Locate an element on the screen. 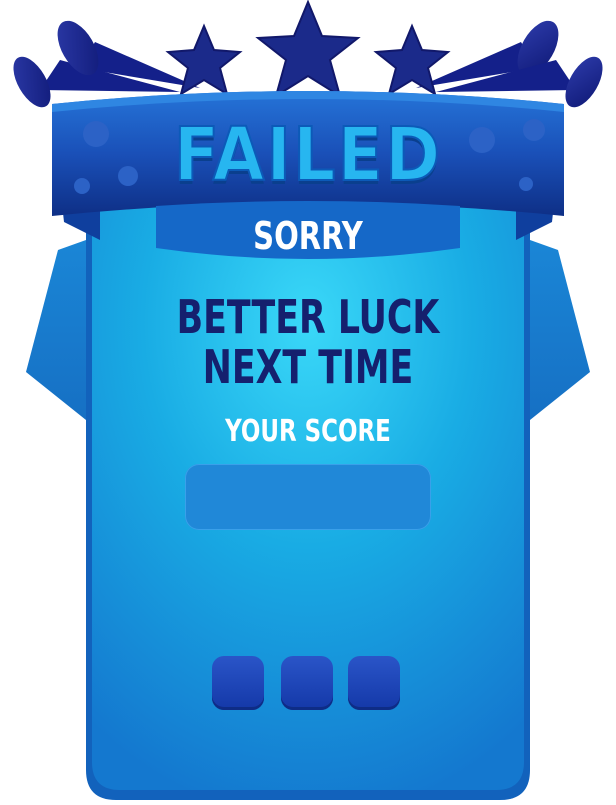 The width and height of the screenshot is (616, 805). star-center-icon is located at coordinates (308, 49).